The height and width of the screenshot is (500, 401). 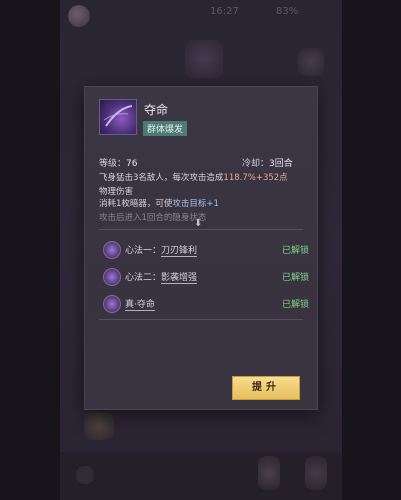 I want to click on slash-icon, so click(x=118, y=116).